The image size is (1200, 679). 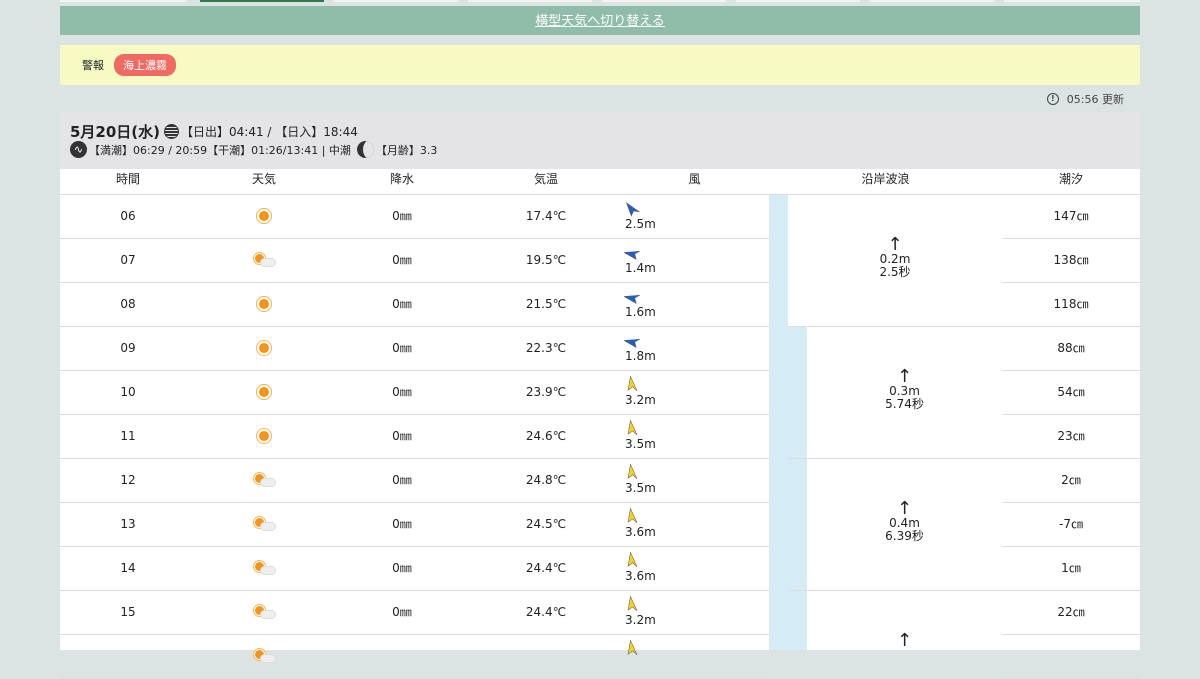 I want to click on hour-cell: 10, so click(x=128, y=392).